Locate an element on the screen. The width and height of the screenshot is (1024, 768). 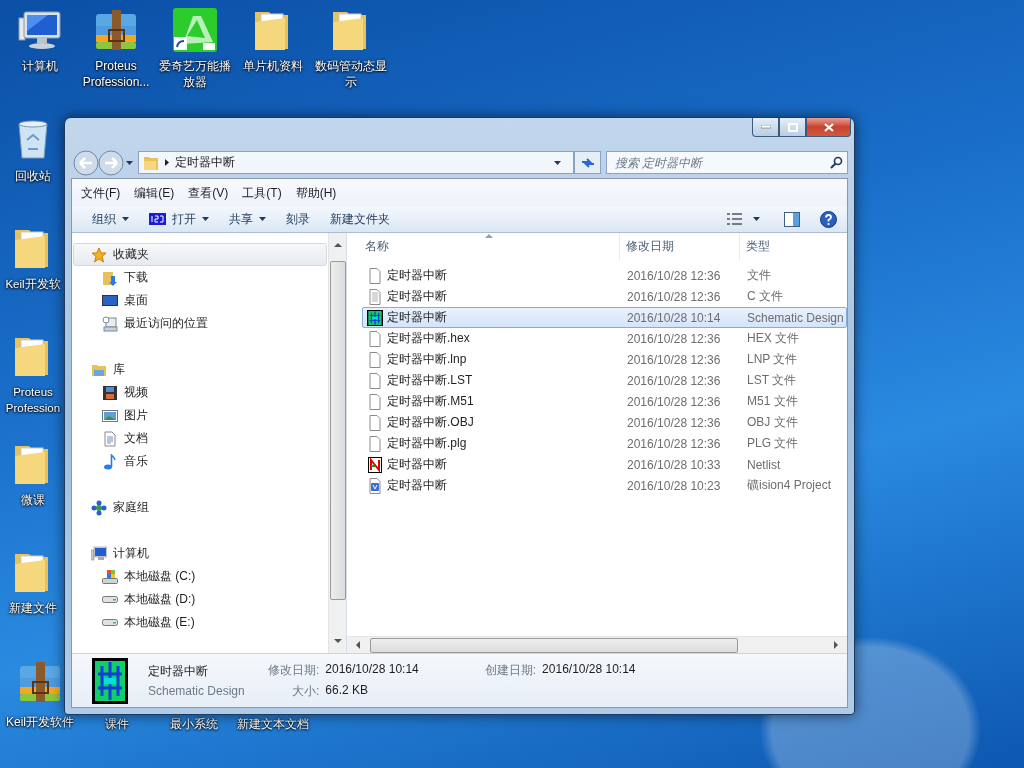
app-icon is located at coordinates (195, 30).